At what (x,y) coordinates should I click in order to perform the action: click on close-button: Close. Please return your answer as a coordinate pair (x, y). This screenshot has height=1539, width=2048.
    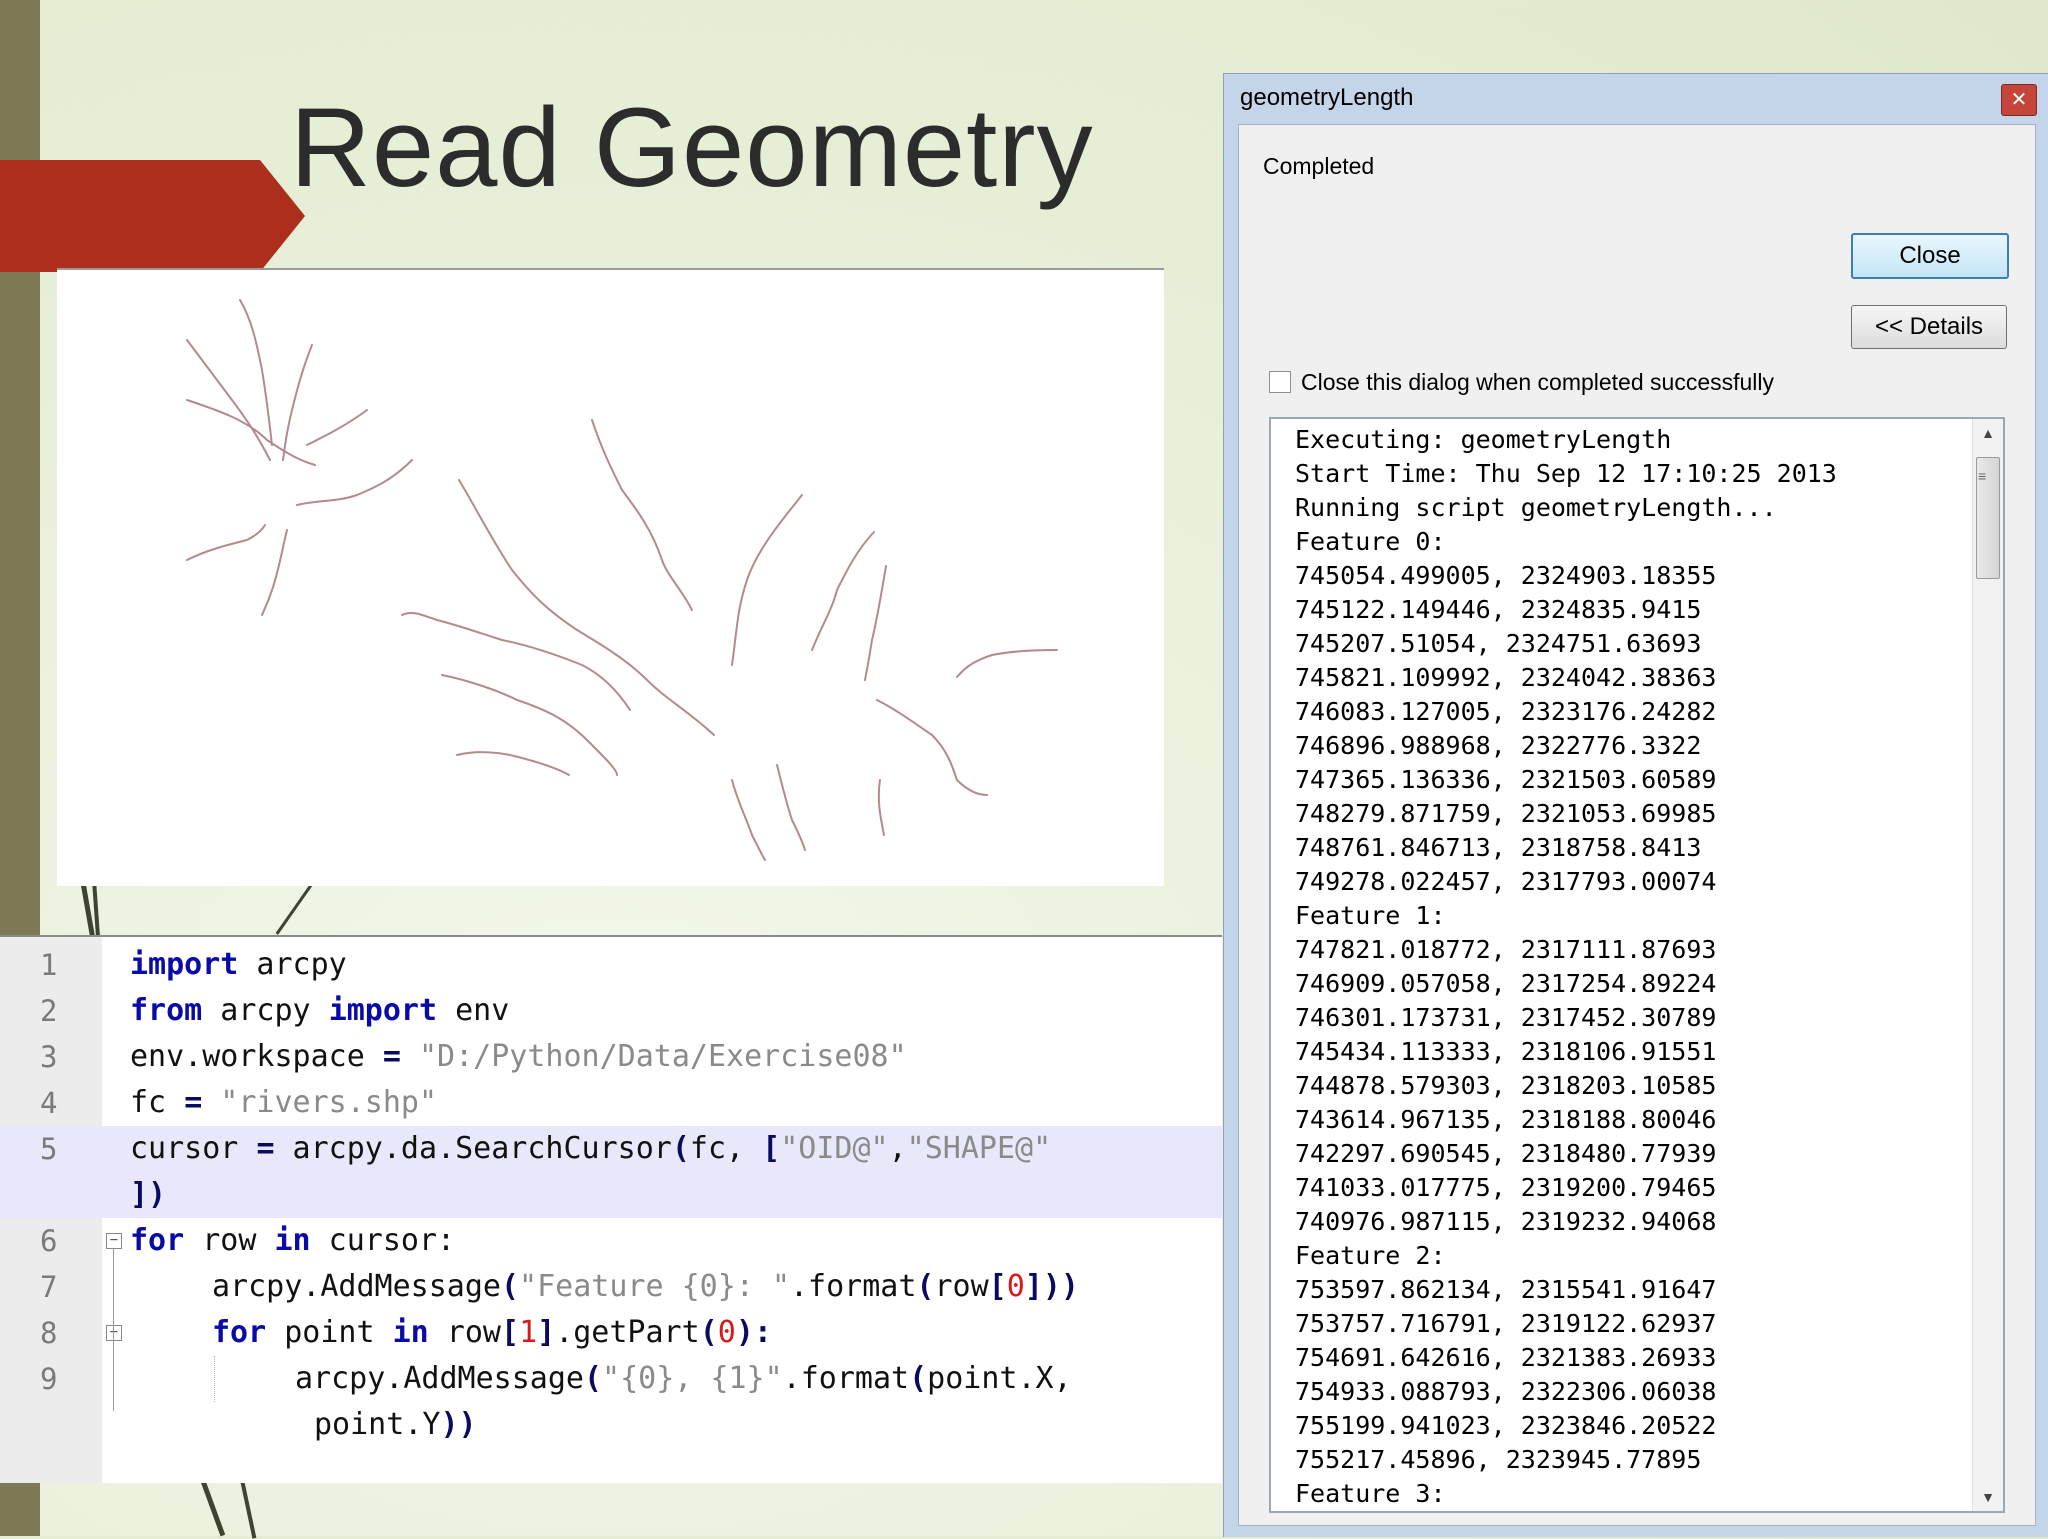
    Looking at the image, I should click on (1930, 256).